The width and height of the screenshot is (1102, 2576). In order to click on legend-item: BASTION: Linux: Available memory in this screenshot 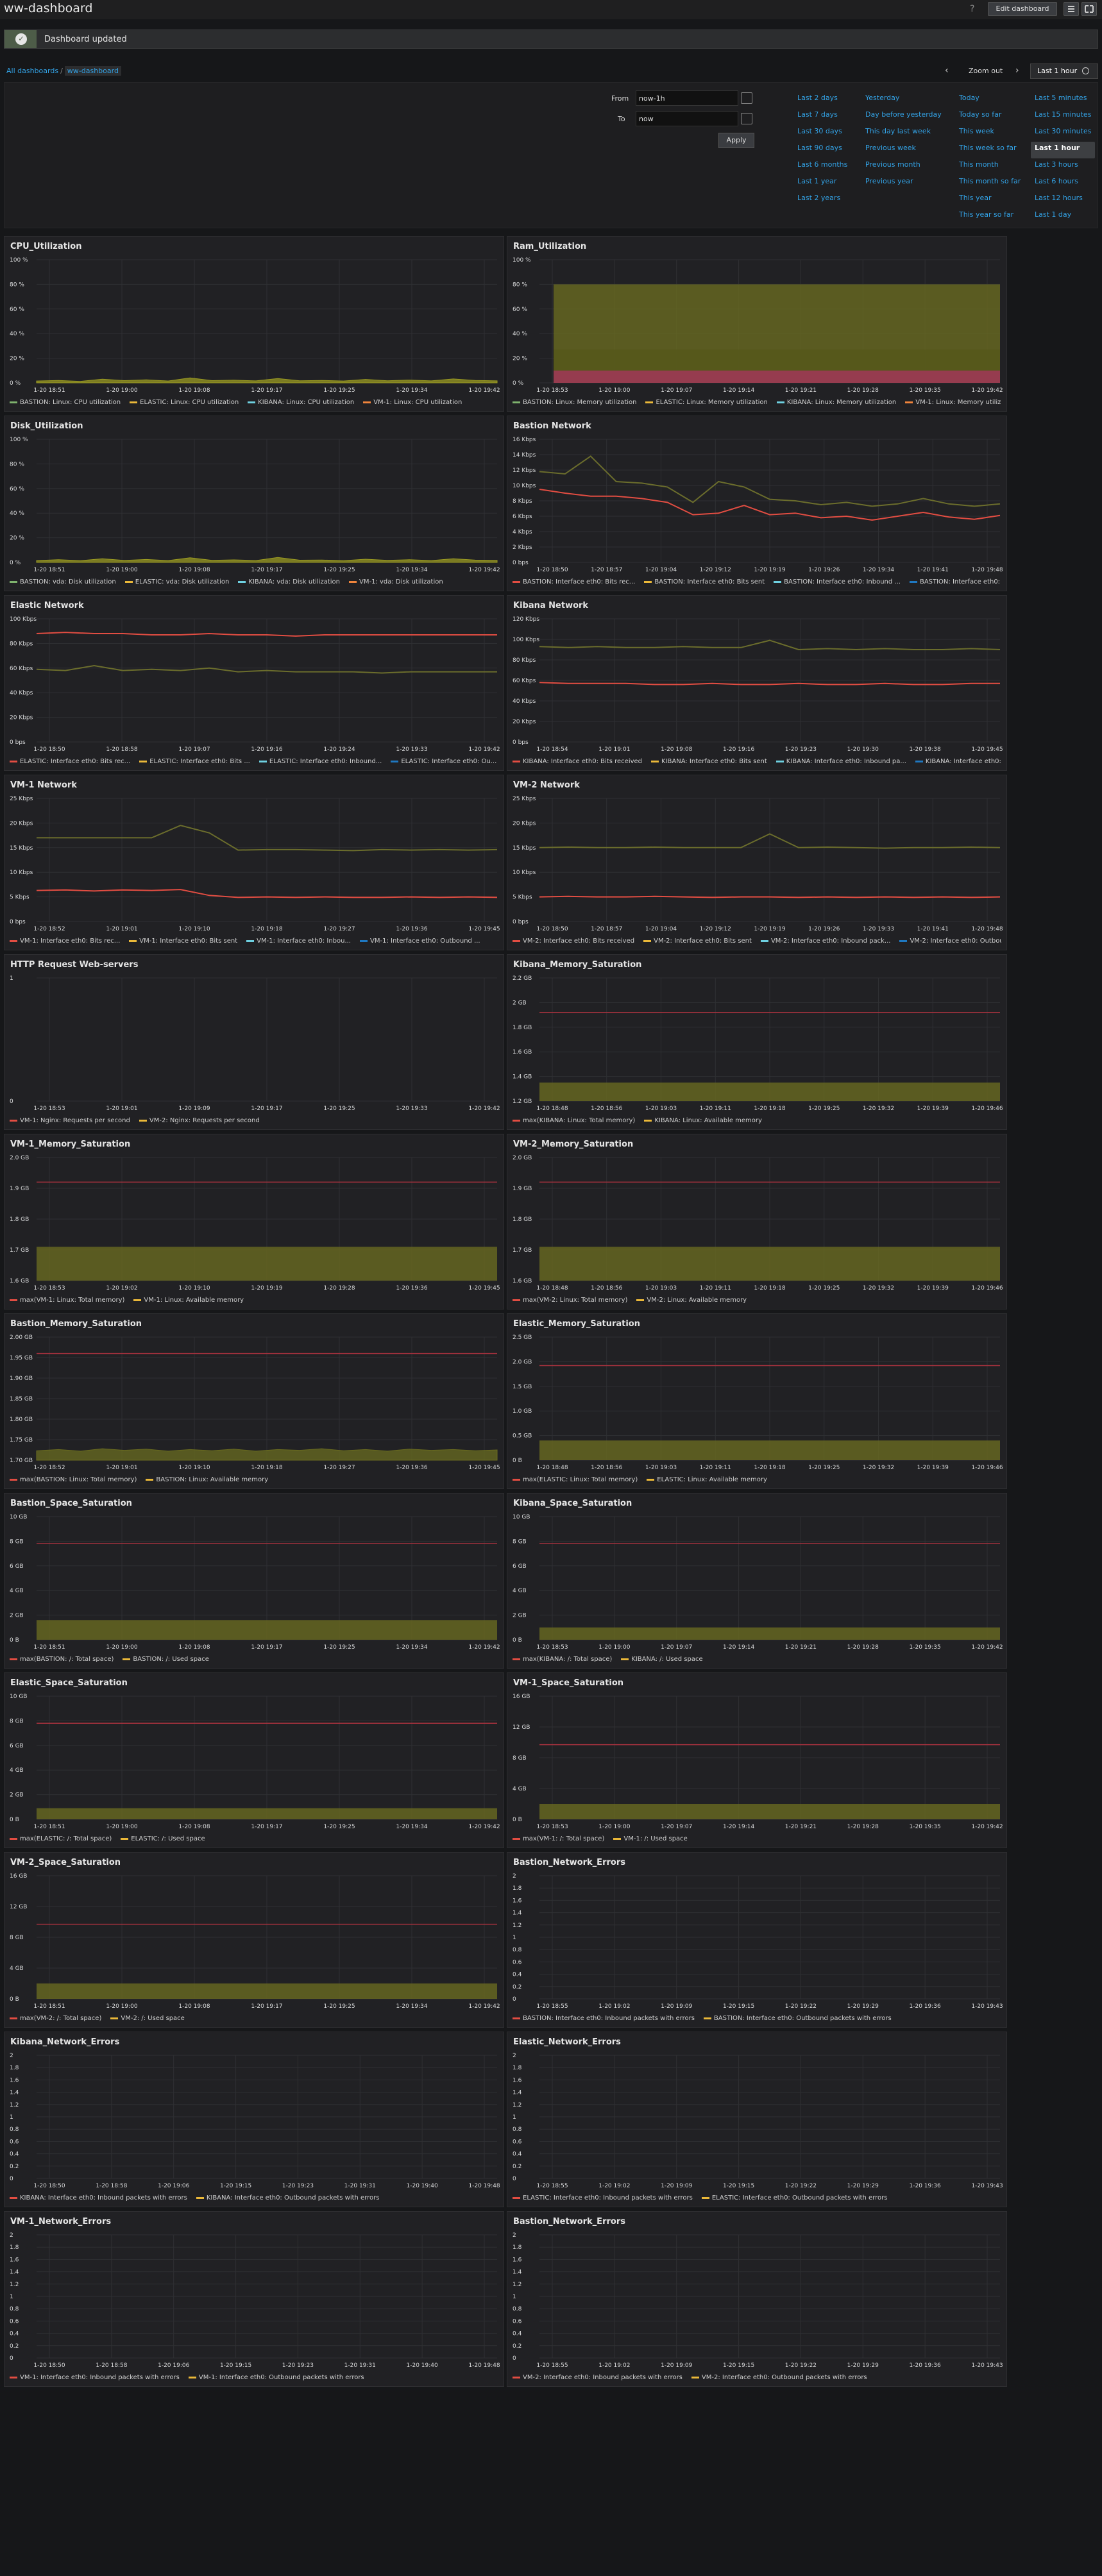, I will do `click(207, 1479)`.